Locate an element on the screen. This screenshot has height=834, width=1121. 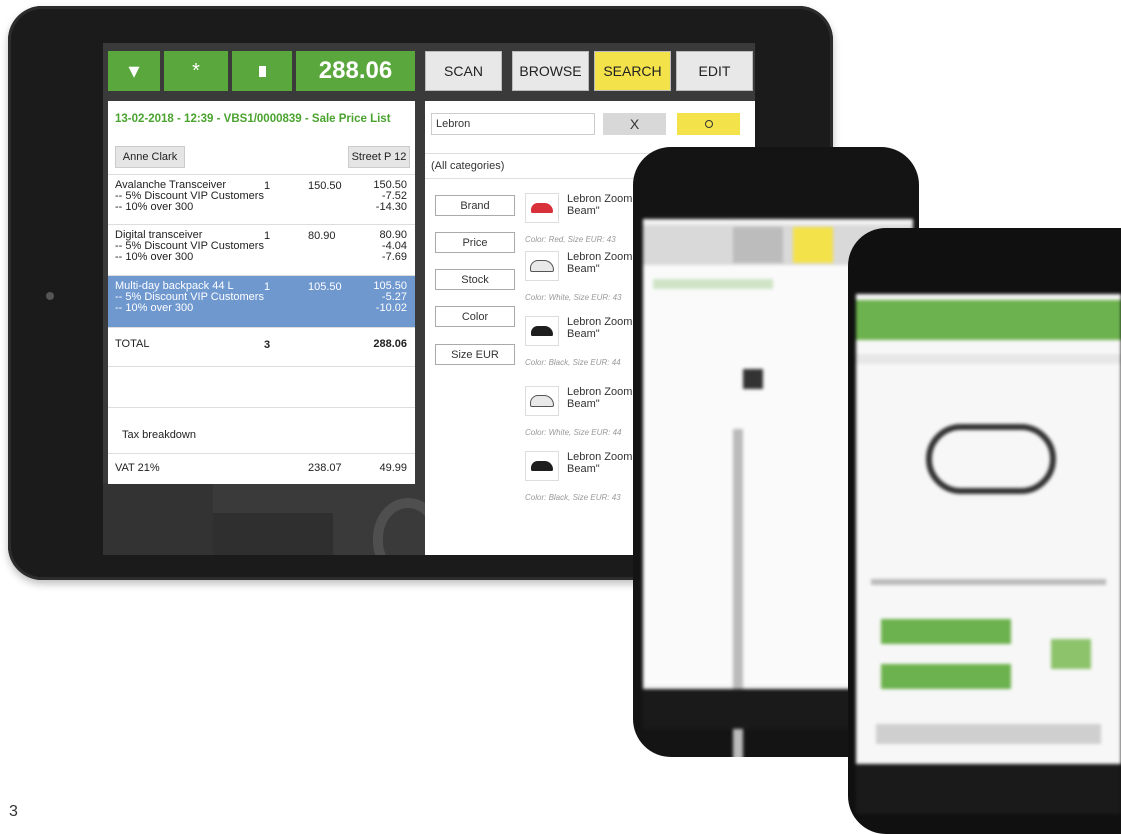
search-icon is located at coordinates (708, 124).